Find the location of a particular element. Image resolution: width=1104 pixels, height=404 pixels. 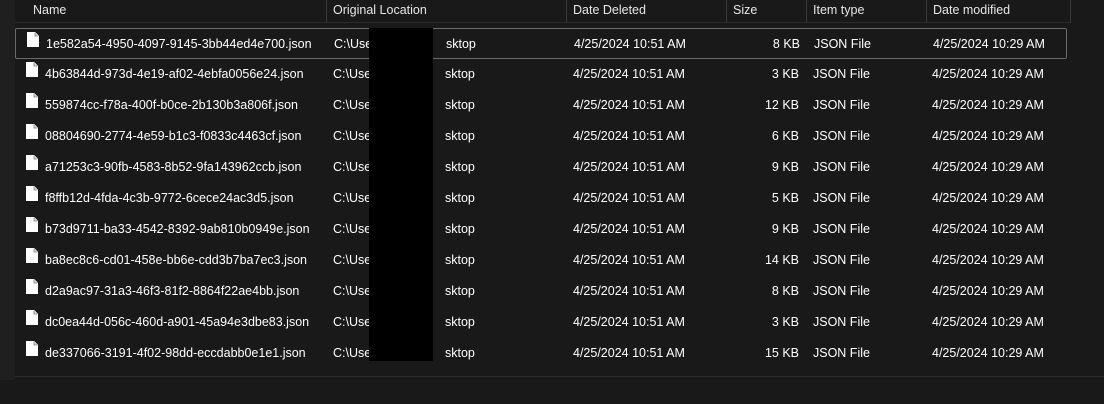

column-header-size: Size is located at coordinates (745, 11).